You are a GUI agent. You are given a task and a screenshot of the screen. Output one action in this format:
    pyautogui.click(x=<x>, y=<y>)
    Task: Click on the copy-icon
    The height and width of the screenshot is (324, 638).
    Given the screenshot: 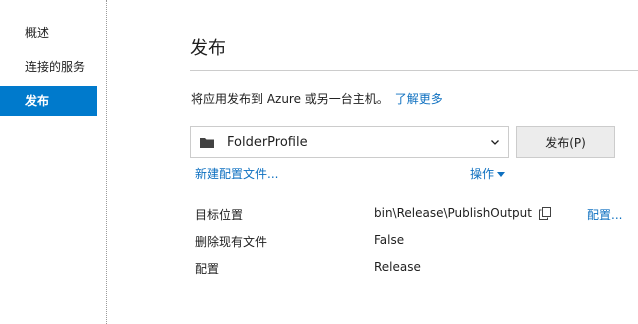 What is the action you would take?
    pyautogui.click(x=545, y=213)
    